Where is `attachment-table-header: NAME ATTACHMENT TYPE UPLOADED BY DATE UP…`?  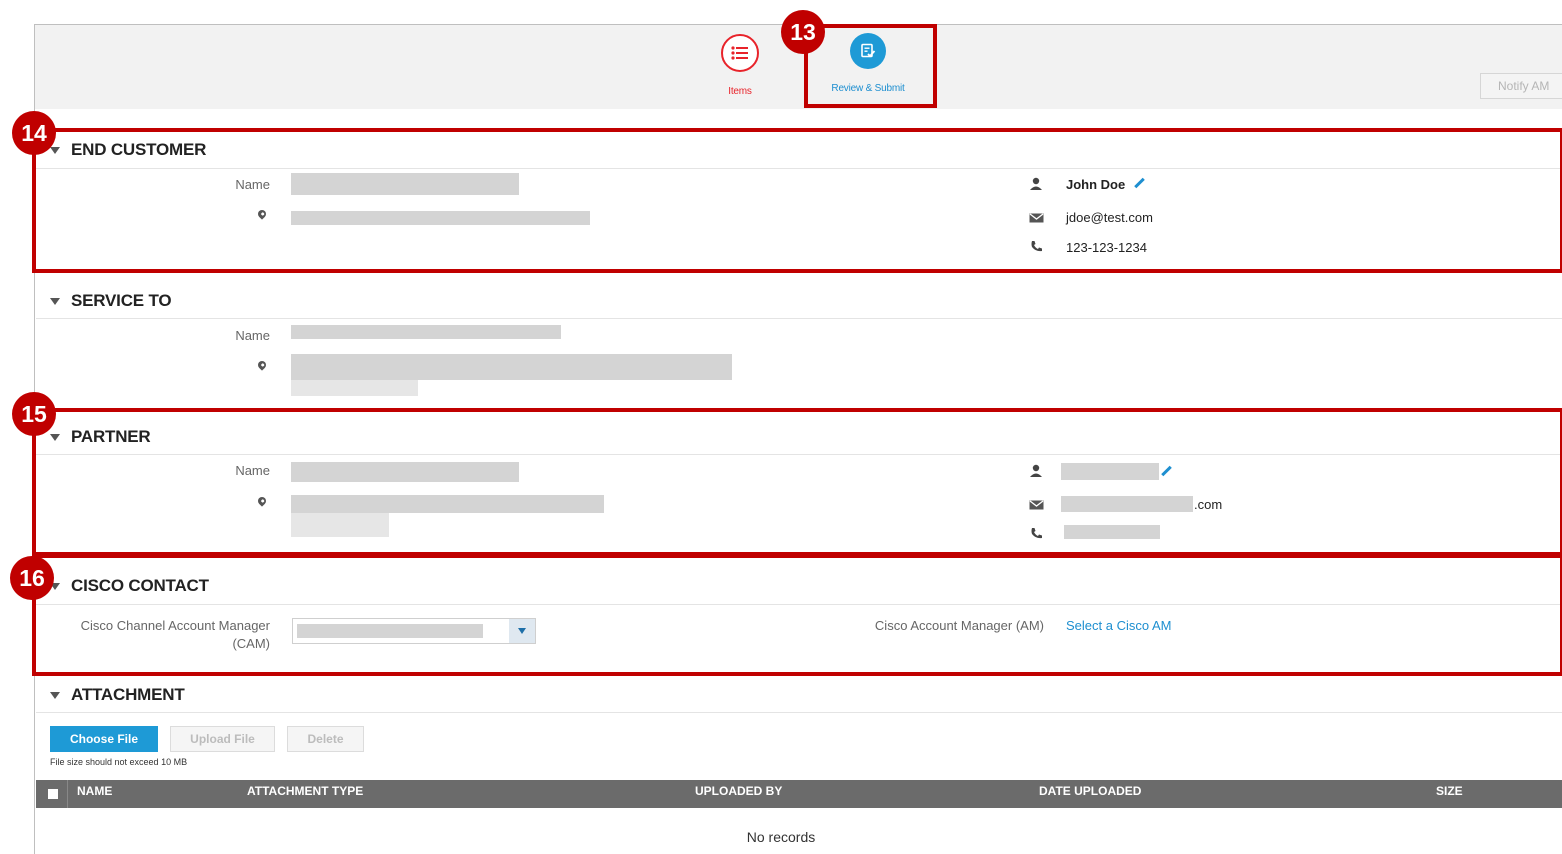 attachment-table-header: NAME ATTACHMENT TYPE UPLOADED BY DATE UP… is located at coordinates (799, 794).